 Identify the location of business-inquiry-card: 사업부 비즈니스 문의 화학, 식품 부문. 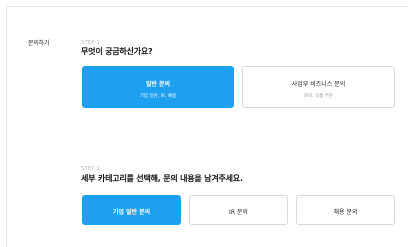
(318, 87).